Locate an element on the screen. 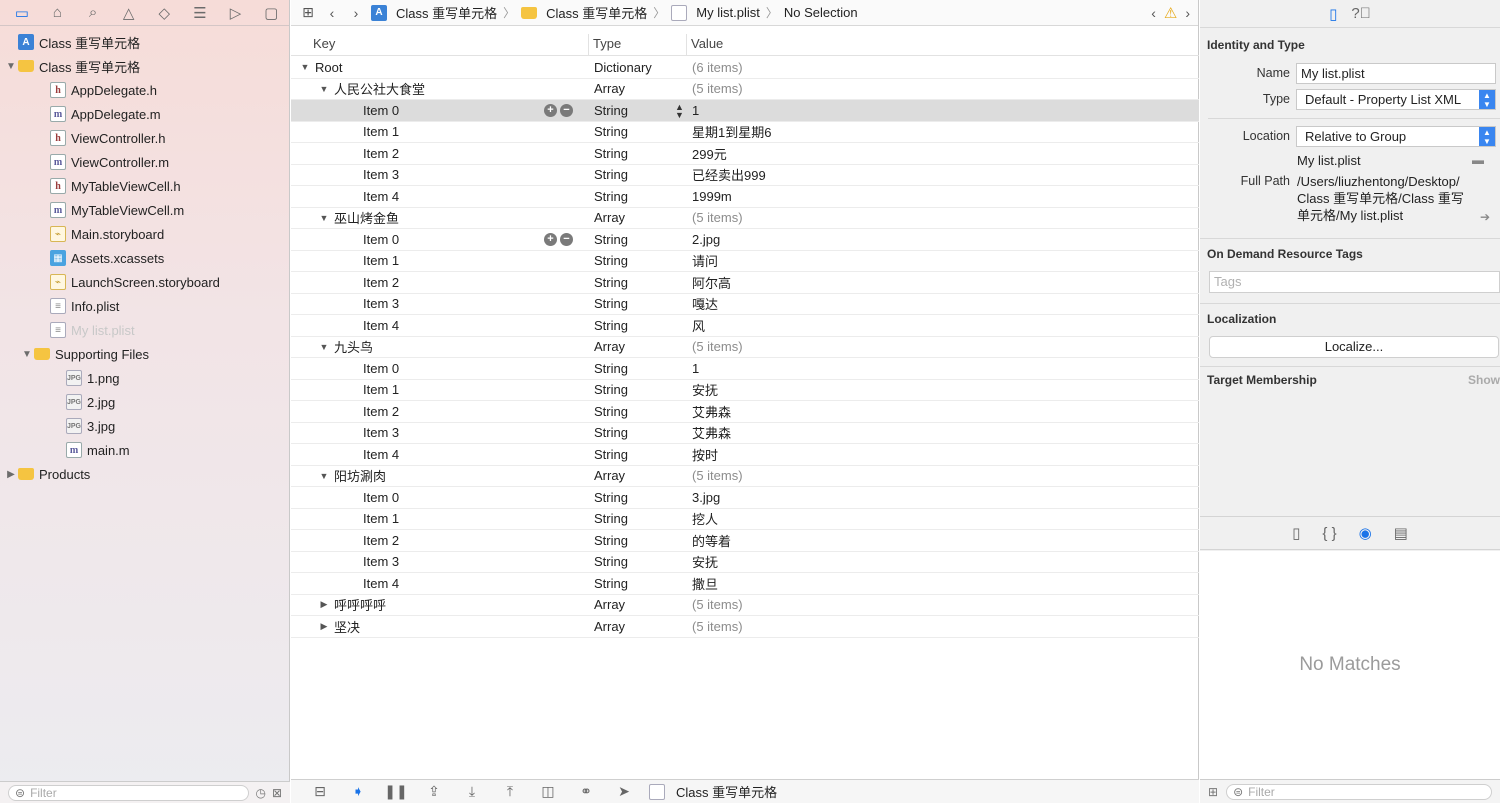 Image resolution: width=1500 pixels, height=803 pixels. navigator-item: ▼ Class 重写单元格 is located at coordinates (145, 66).